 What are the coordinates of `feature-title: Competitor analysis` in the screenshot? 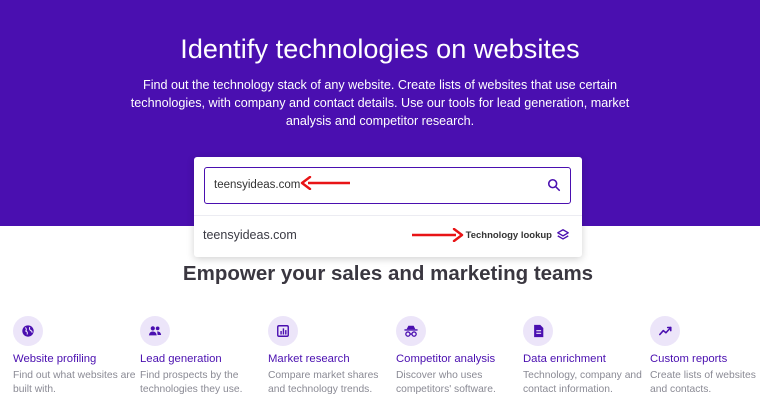 It's located at (458, 359).